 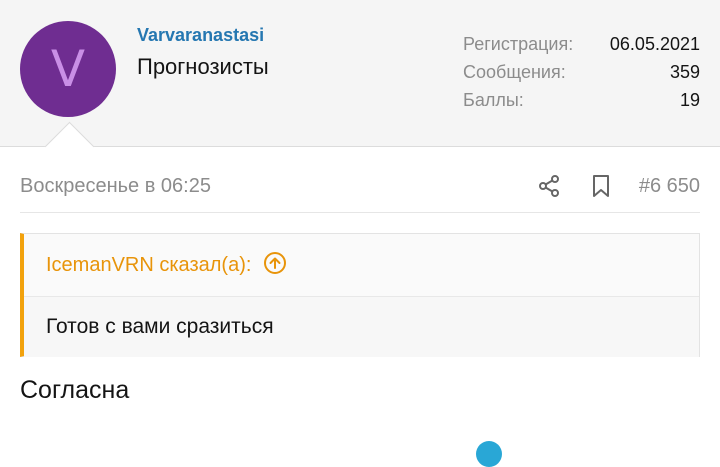 What do you see at coordinates (75, 390) in the screenshot?
I see `post-body: Согласна` at bounding box center [75, 390].